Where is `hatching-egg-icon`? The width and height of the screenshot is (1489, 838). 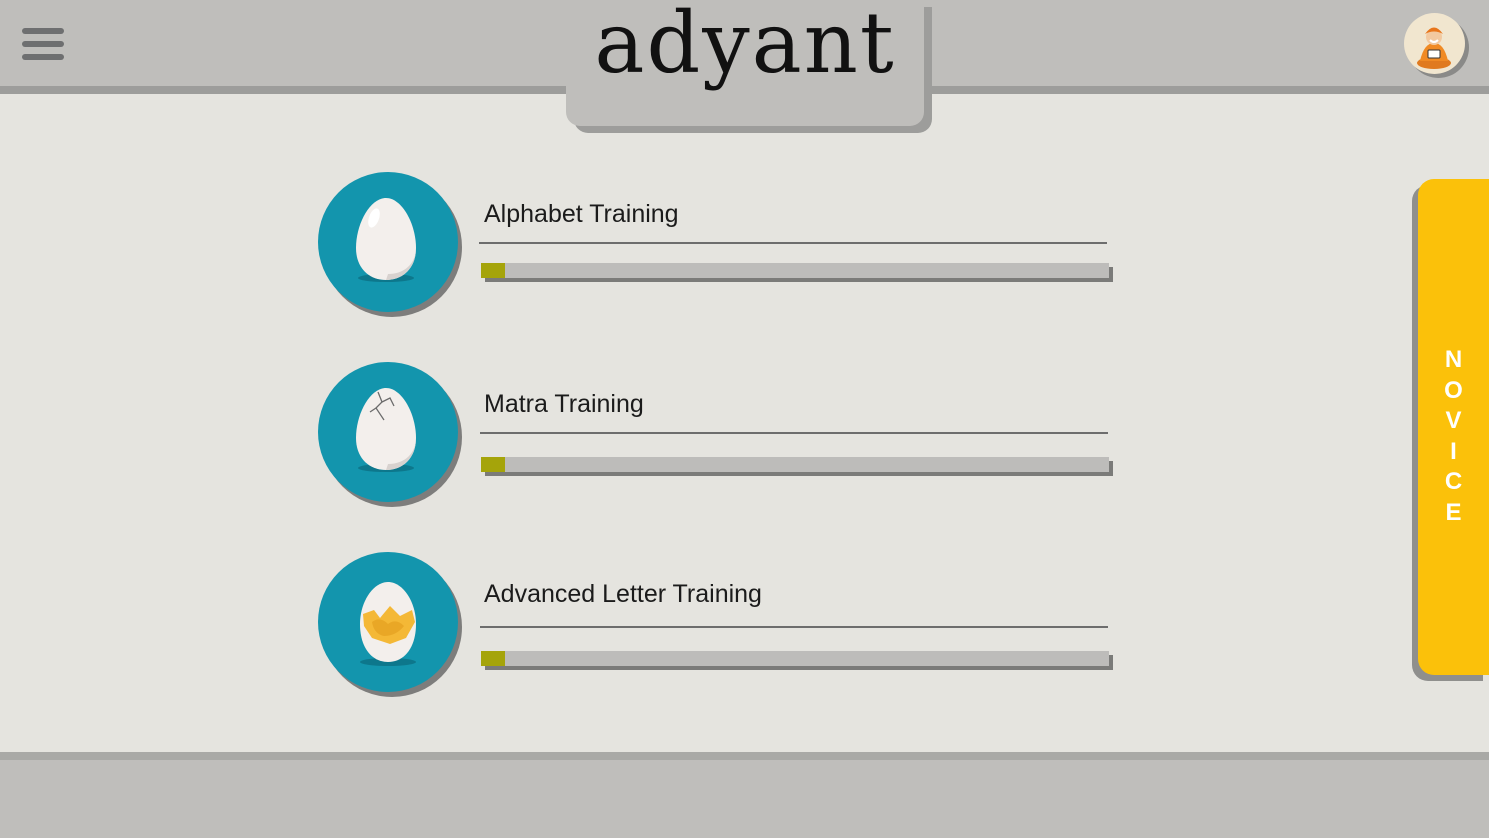
hatching-egg-icon is located at coordinates (388, 624).